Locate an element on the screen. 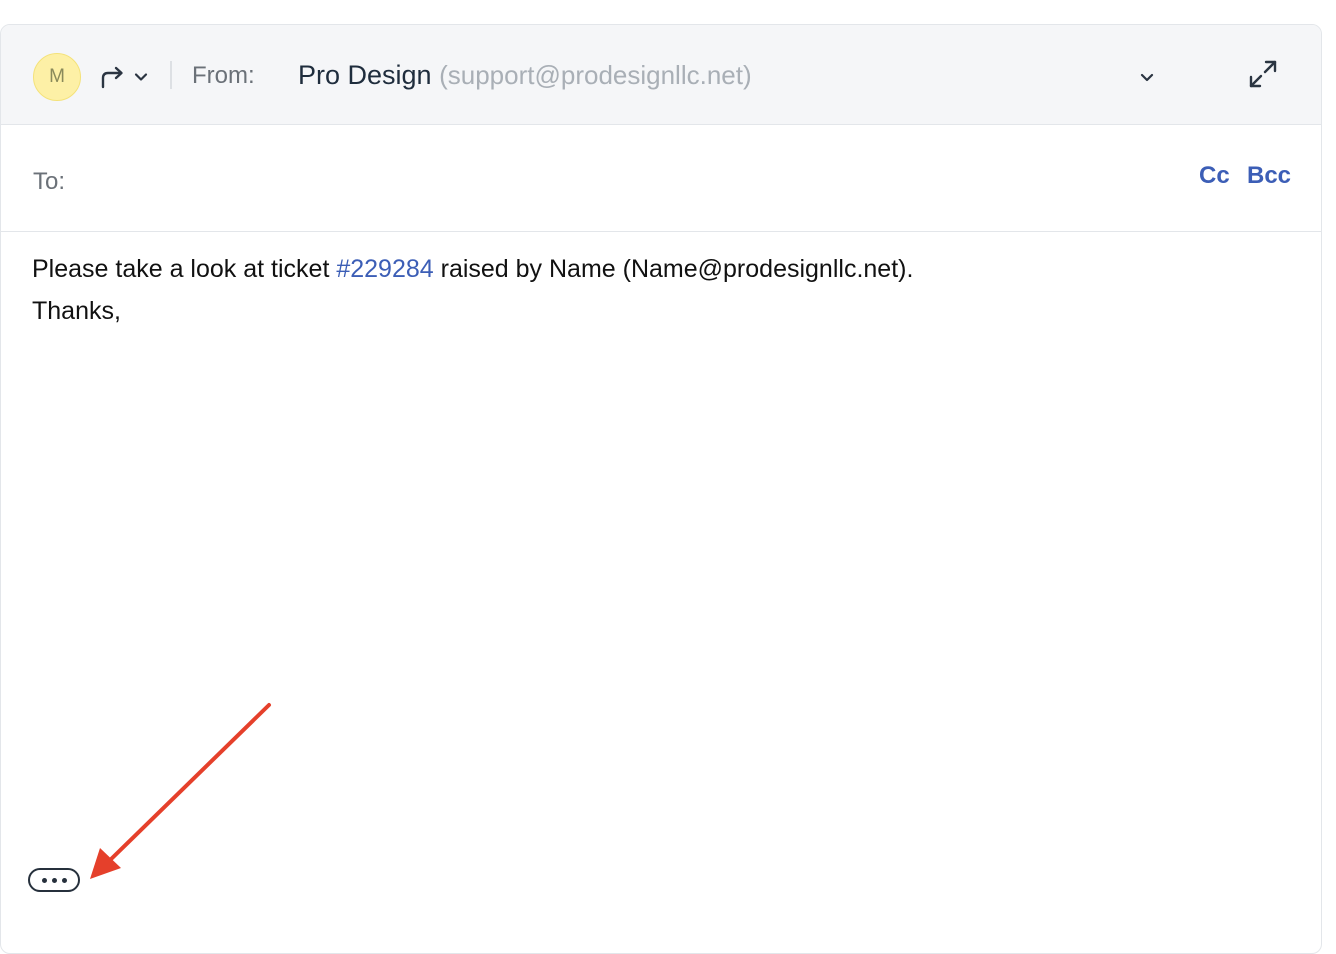 Image resolution: width=1336 pixels, height=954 pixels. cc-button: Cc is located at coordinates (1214, 176).